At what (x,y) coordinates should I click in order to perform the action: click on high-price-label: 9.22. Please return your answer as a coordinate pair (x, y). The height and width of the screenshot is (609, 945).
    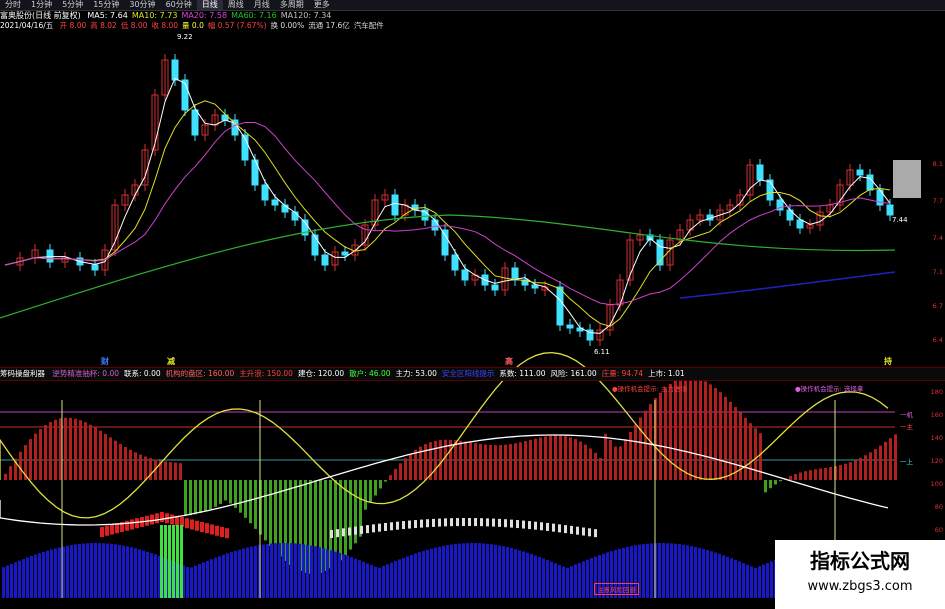
    Looking at the image, I should click on (185, 37).